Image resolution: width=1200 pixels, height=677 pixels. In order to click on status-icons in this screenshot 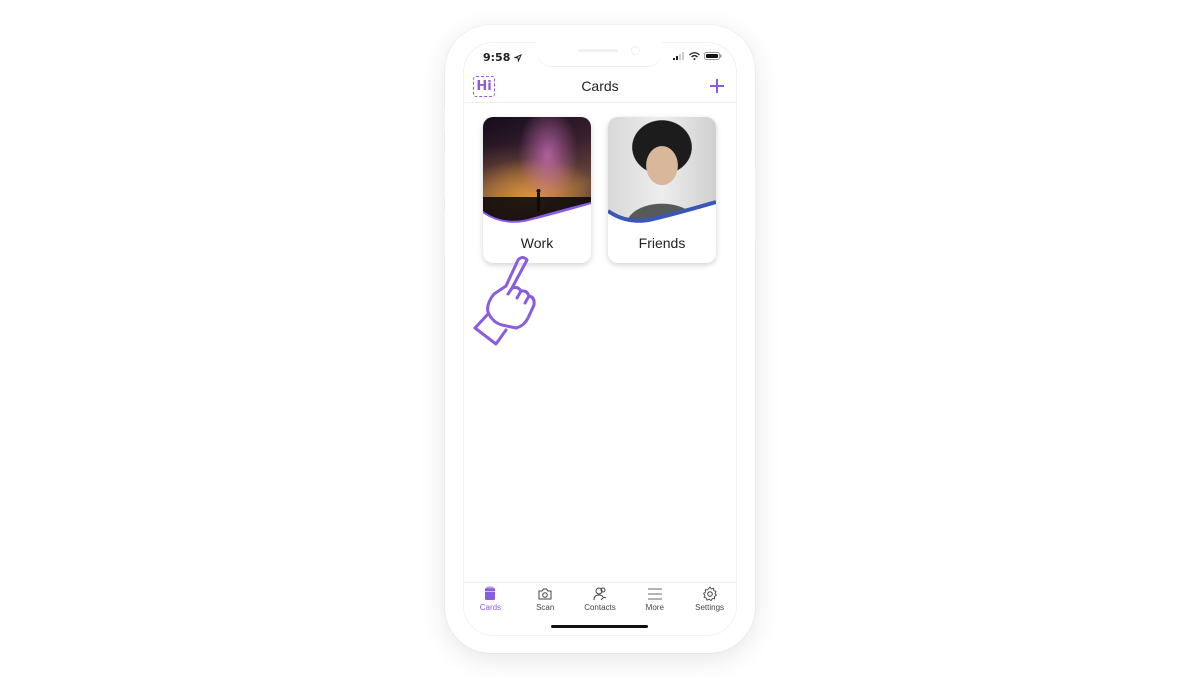, I will do `click(697, 56)`.